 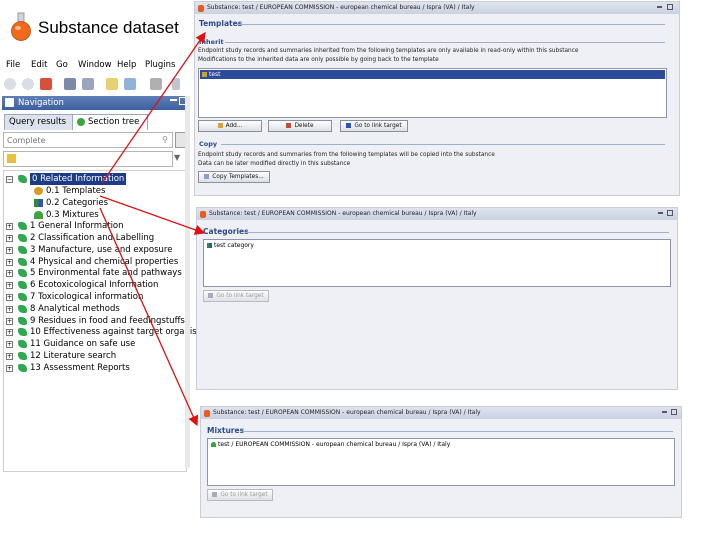 I want to click on arrow-to-mixtures, so click(x=149, y=317).